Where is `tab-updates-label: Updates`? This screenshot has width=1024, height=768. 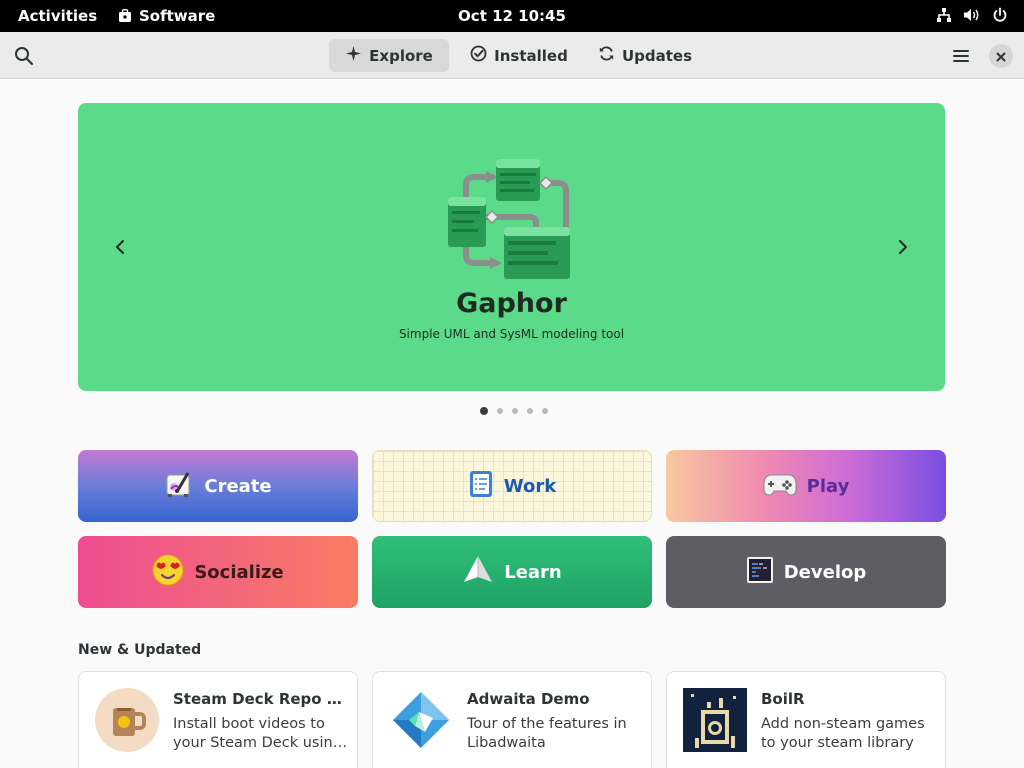 tab-updates-label: Updates is located at coordinates (657, 55).